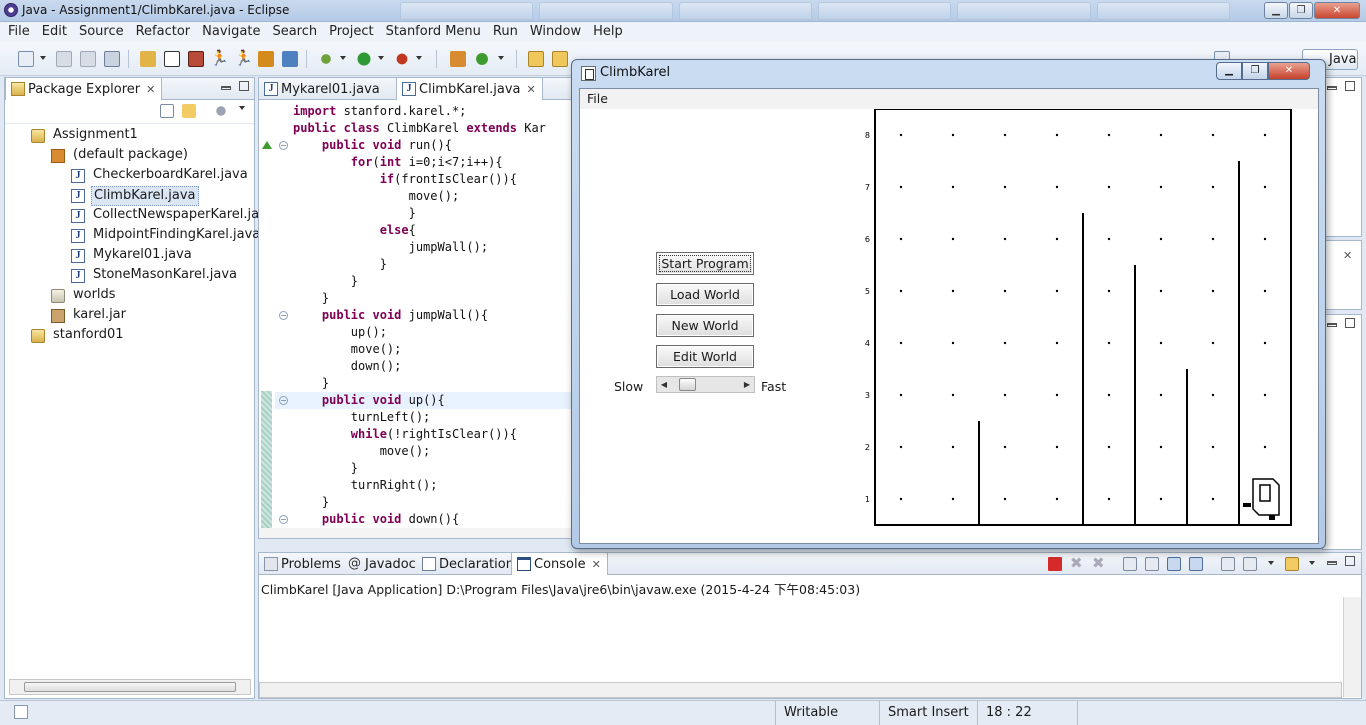 The height and width of the screenshot is (725, 1366). Describe the element at coordinates (705, 263) in the screenshot. I see `start-program-button: Start Program` at that location.